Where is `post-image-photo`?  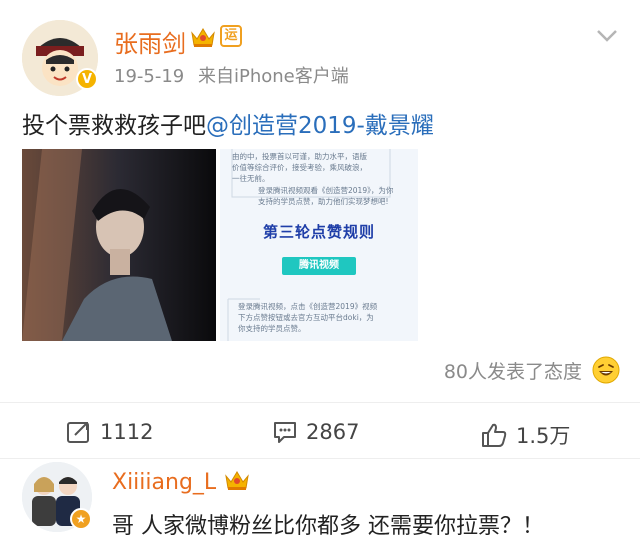
post-image-photo is located at coordinates (119, 245).